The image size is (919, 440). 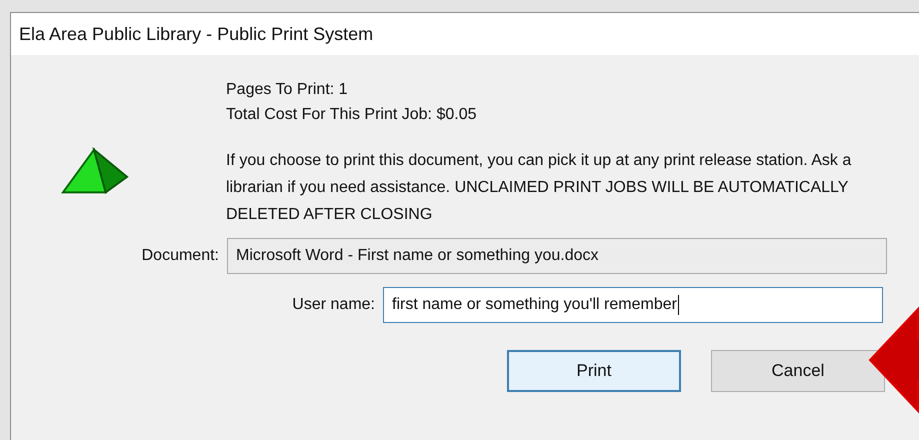 What do you see at coordinates (893, 360) in the screenshot?
I see `arrow-icon` at bounding box center [893, 360].